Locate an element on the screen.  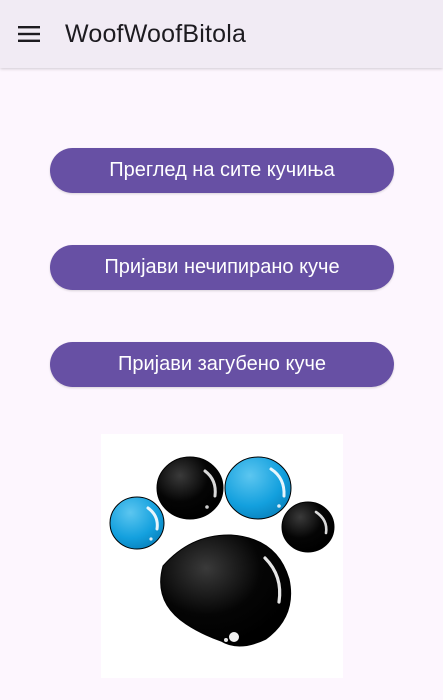
report-lost-dog-button: Пријави загубено куче is located at coordinates (222, 364).